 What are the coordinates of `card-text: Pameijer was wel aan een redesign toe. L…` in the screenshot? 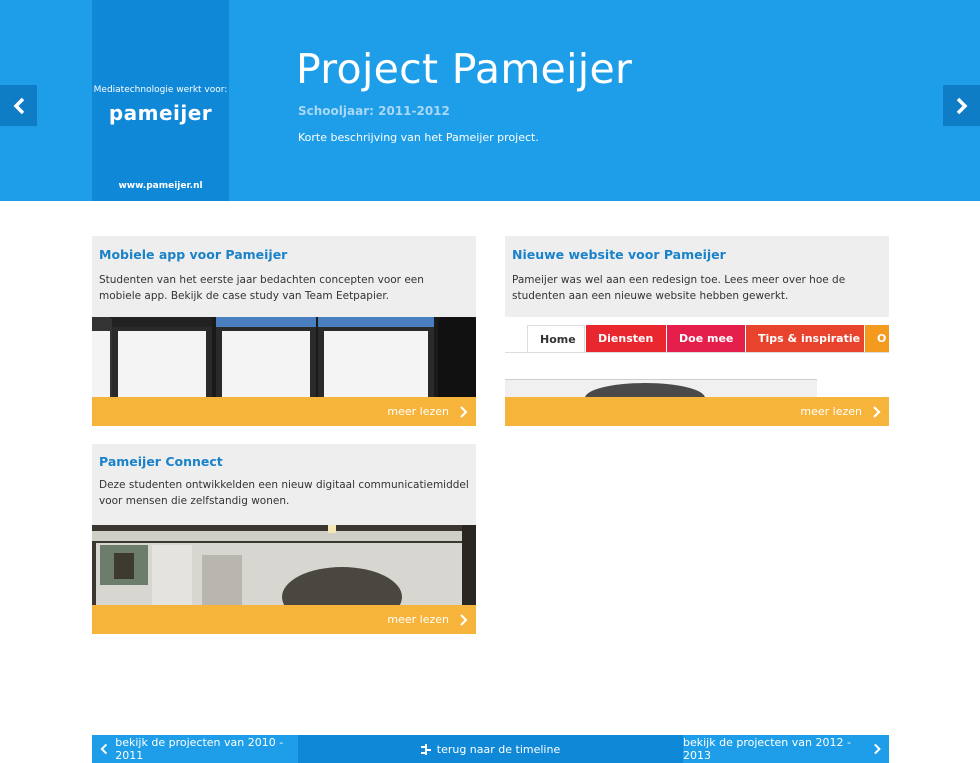 It's located at (679, 288).